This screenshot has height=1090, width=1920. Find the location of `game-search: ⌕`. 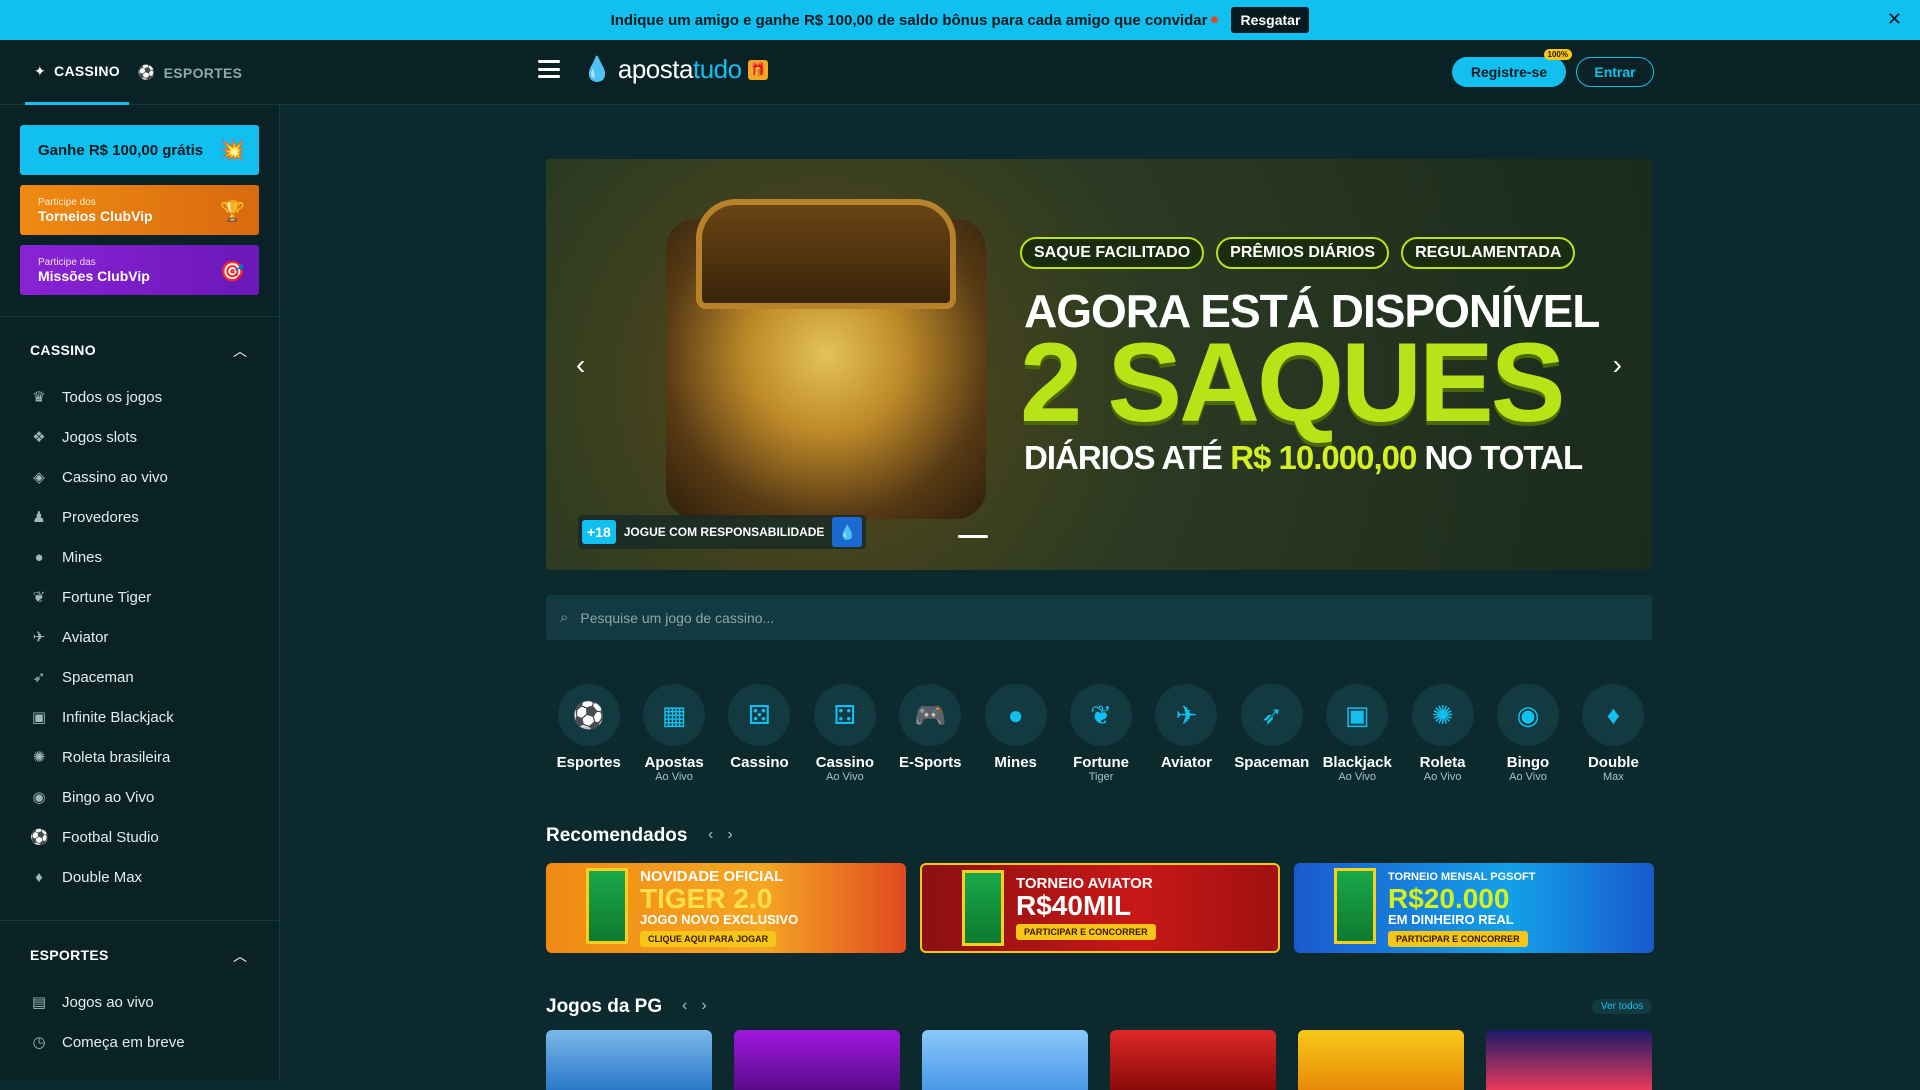

game-search: ⌕ is located at coordinates (1099, 617).